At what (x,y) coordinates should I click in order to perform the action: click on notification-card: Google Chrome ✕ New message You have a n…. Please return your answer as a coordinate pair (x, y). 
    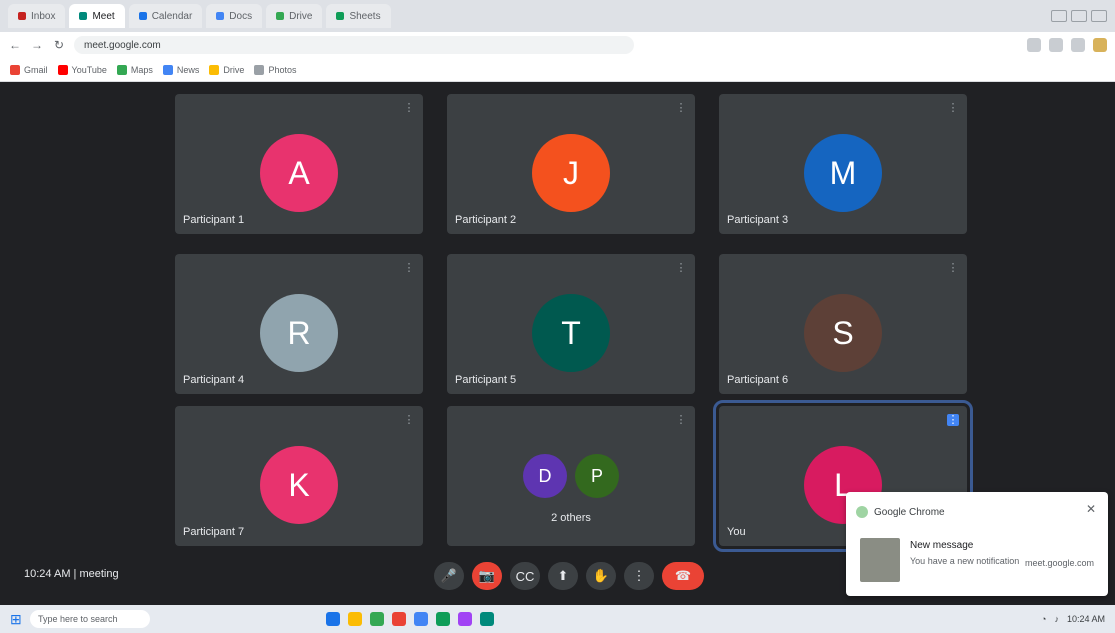
    Looking at the image, I should click on (977, 544).